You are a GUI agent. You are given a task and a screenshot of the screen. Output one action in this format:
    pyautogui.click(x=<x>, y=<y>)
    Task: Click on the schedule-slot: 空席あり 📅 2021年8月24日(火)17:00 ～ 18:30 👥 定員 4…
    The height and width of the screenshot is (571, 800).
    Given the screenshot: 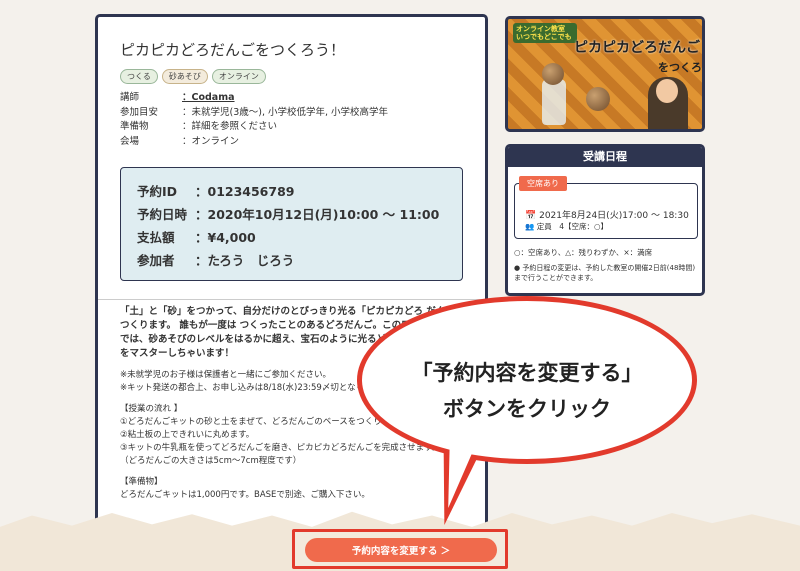 What is the action you would take?
    pyautogui.click(x=606, y=207)
    